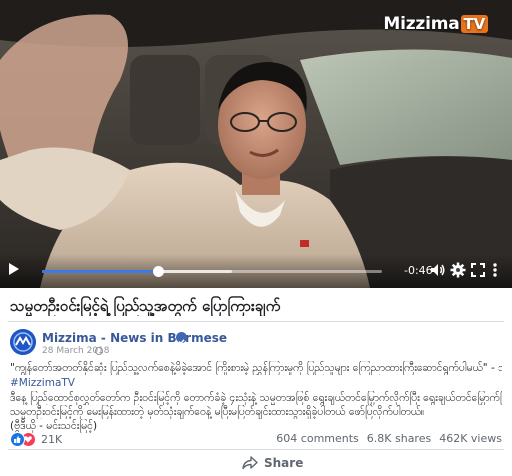 Image resolution: width=512 pixels, height=476 pixels. I want to click on watermark-text: Mizzima, so click(421, 24).